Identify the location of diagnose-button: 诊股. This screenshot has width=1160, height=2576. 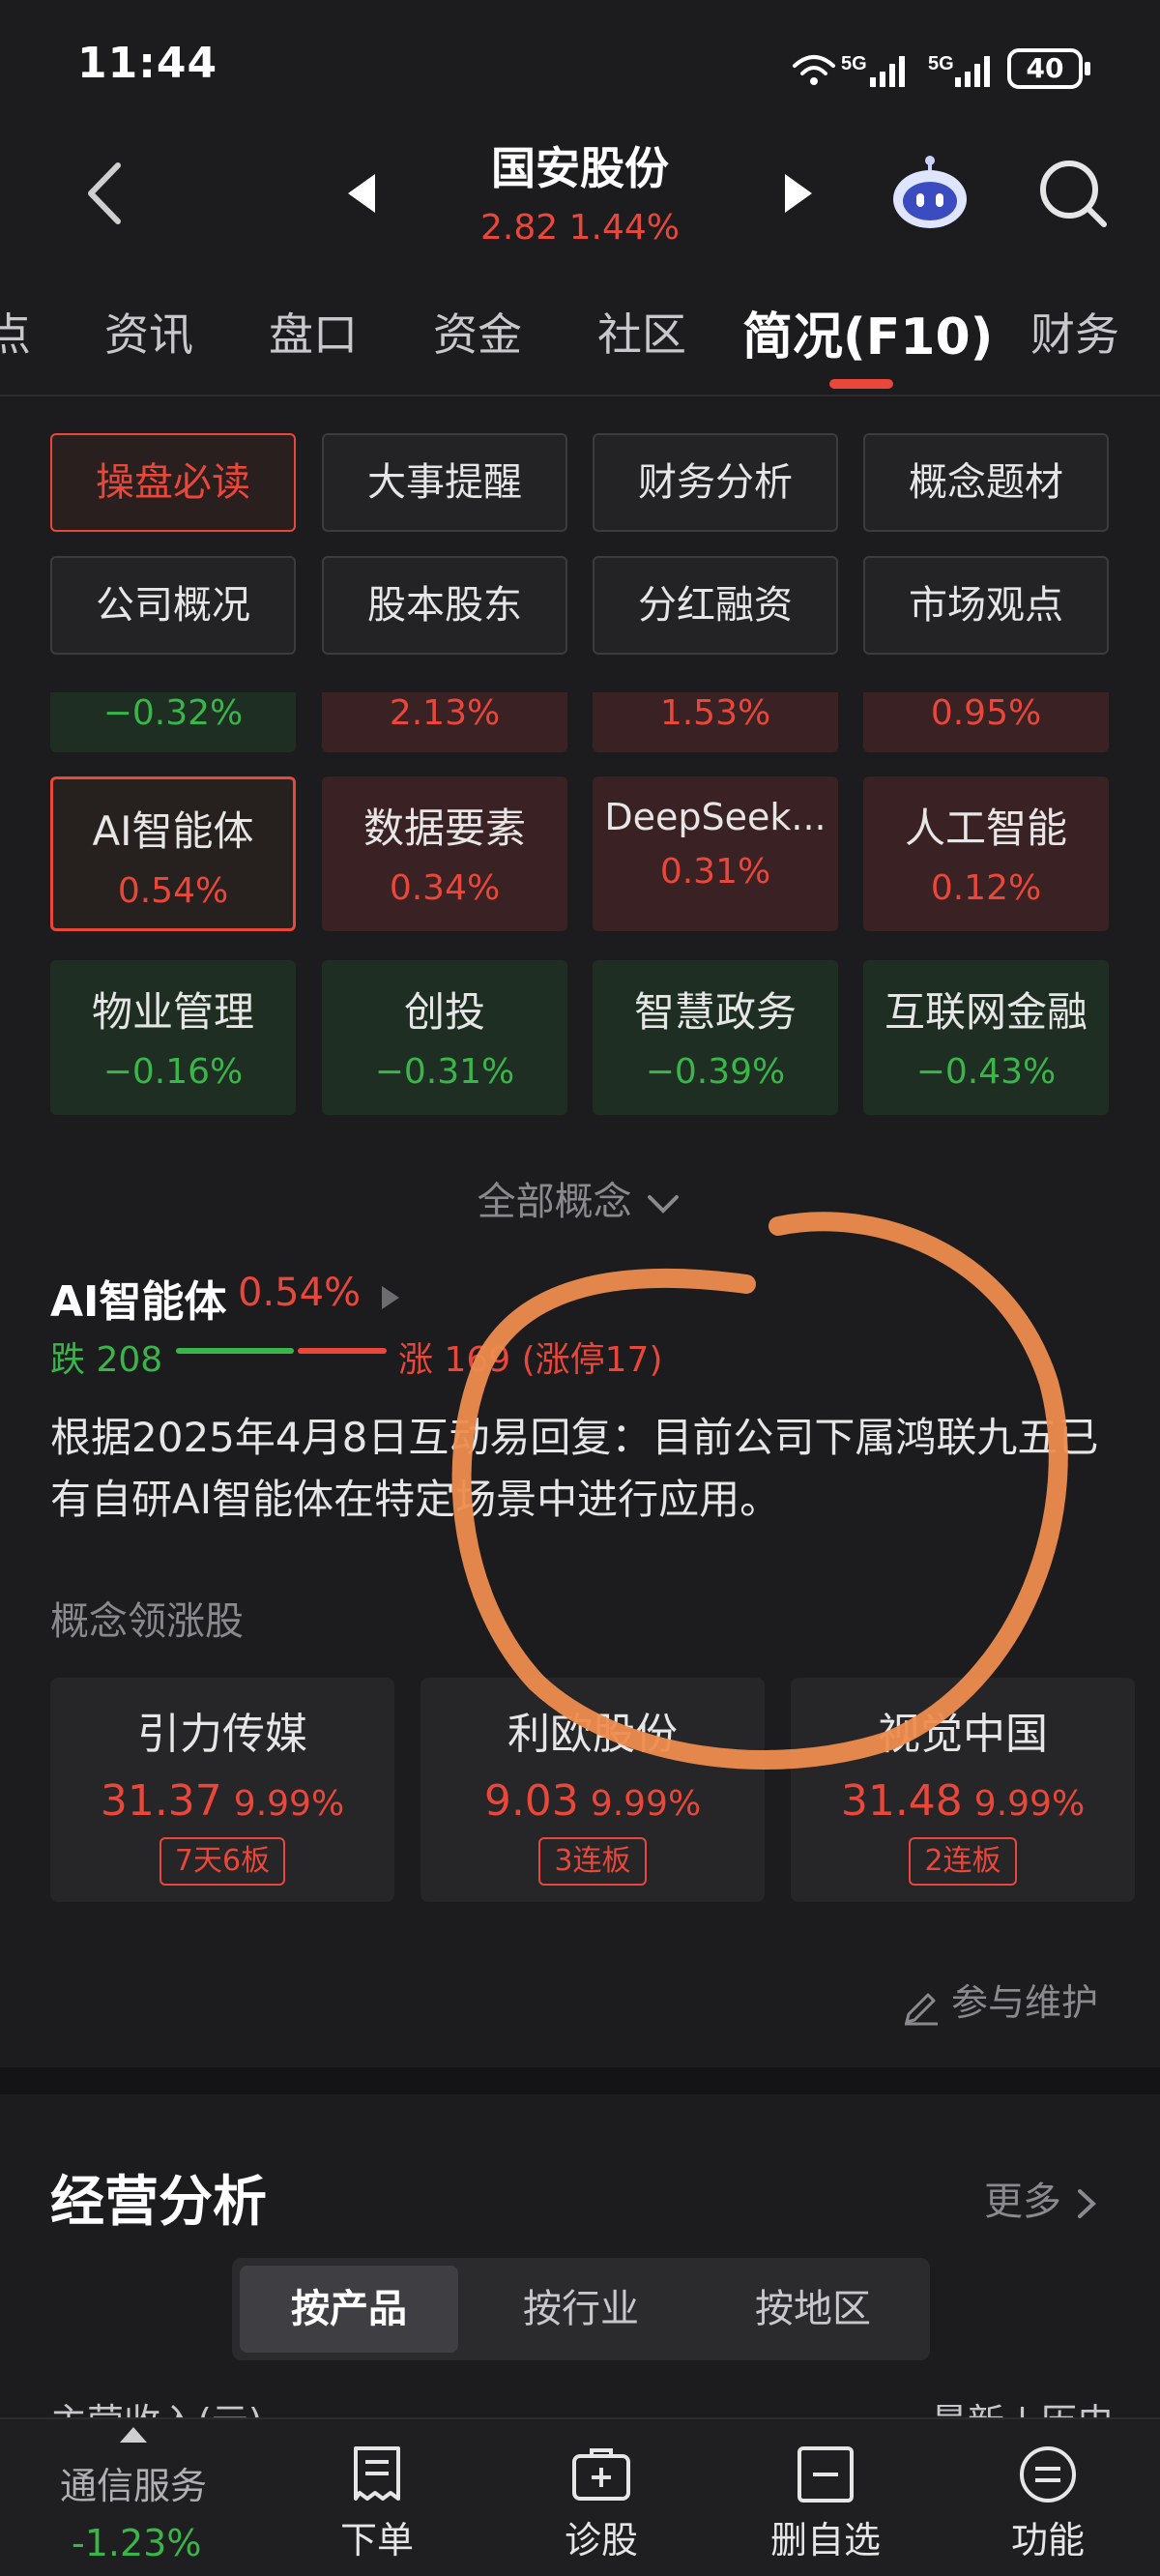
(602, 2500).